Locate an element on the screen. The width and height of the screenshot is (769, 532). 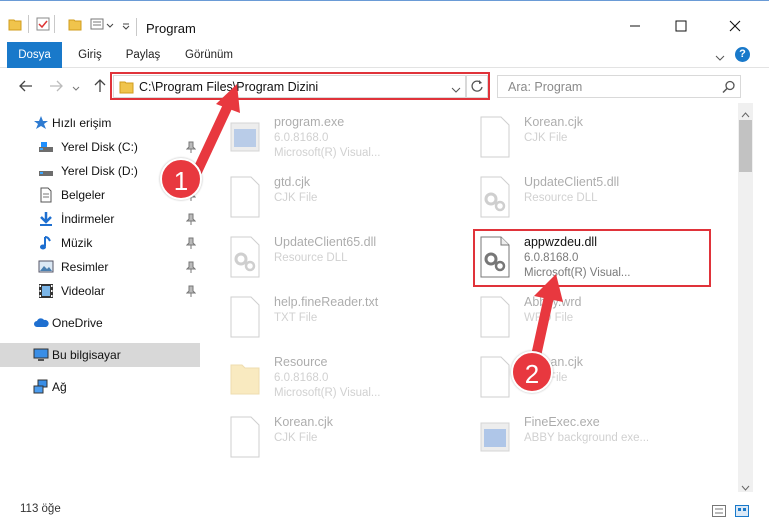
sidebar-item-videos: Videolar is located at coordinates (100, 291).